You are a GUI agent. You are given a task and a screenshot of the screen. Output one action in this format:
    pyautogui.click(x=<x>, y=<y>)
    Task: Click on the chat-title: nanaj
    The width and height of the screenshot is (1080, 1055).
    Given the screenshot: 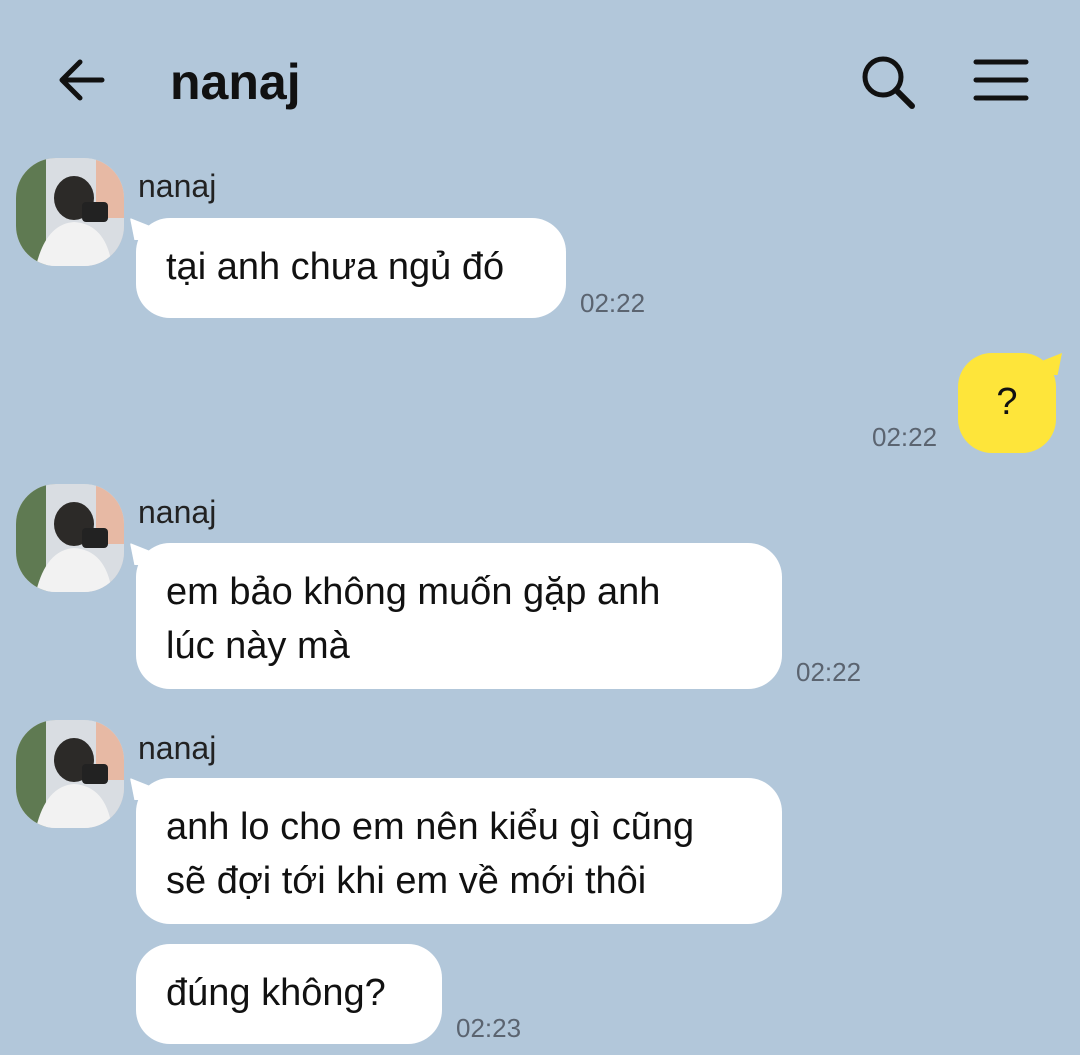 What is the action you would take?
    pyautogui.click(x=235, y=82)
    